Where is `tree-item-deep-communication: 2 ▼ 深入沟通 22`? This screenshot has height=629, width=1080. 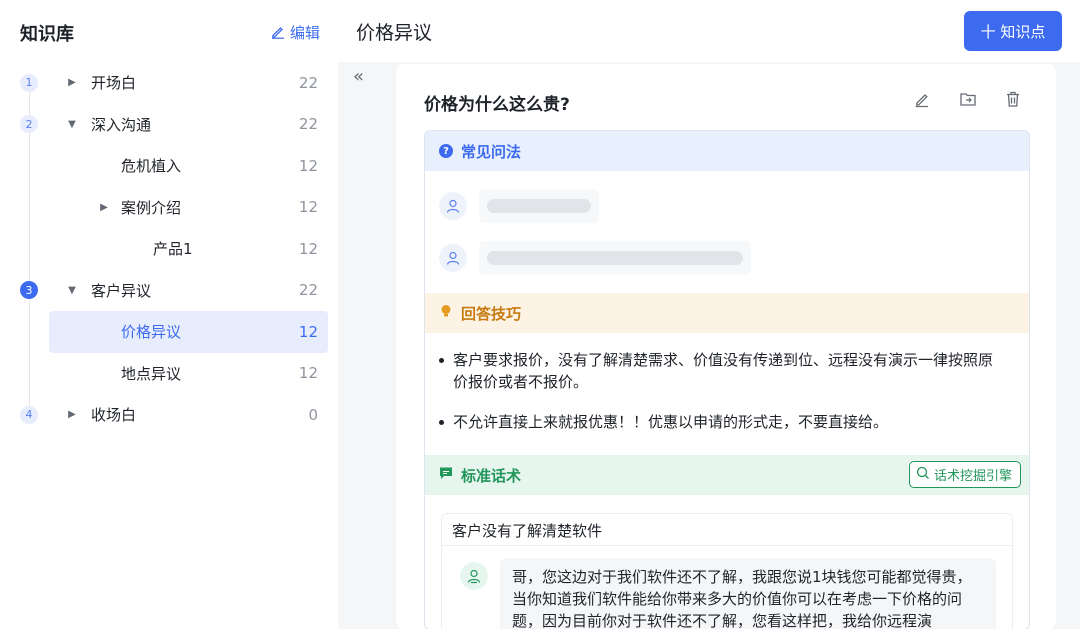 tree-item-deep-communication: 2 ▼ 深入沟通 22 is located at coordinates (169, 125).